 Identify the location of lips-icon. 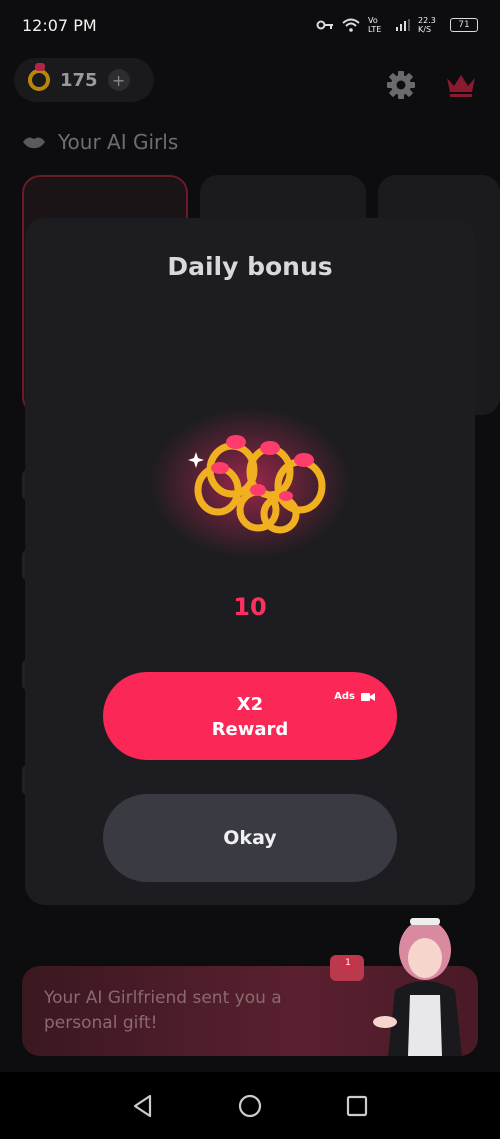
(34, 143).